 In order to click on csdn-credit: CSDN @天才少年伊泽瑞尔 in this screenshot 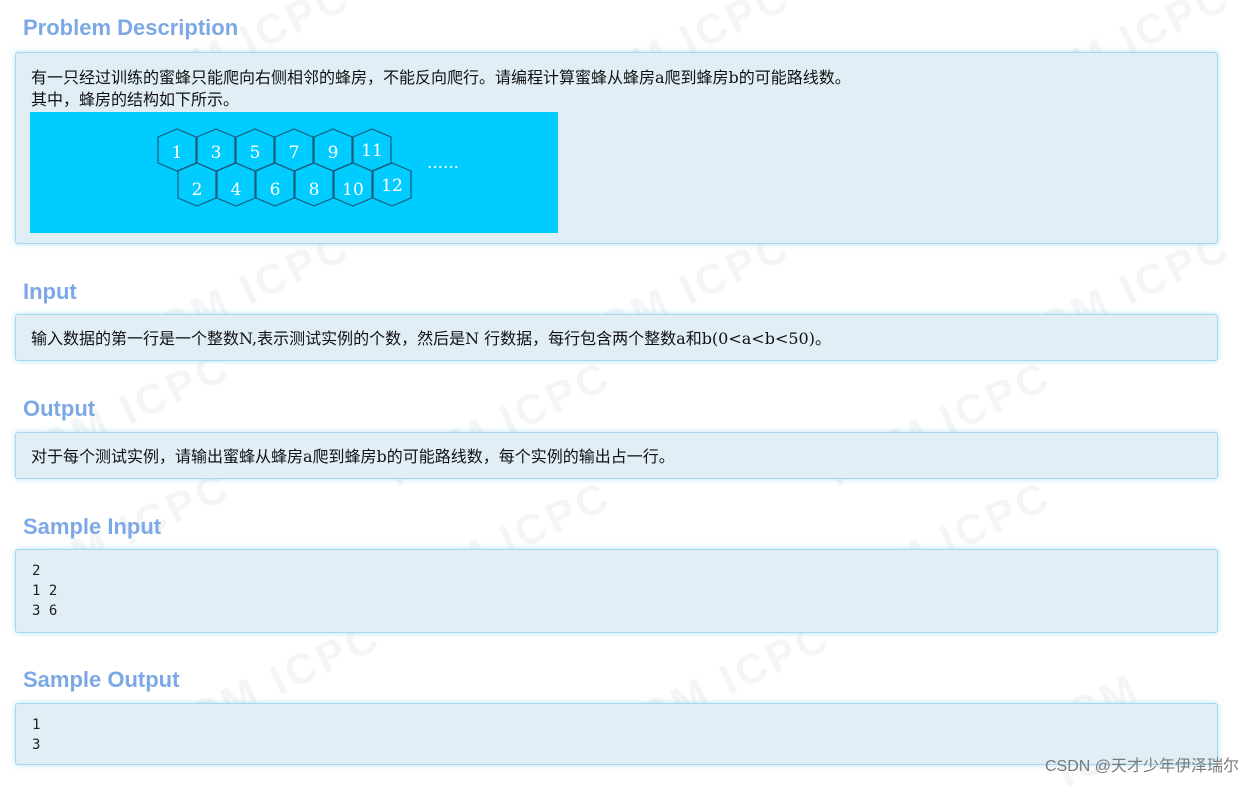, I will do `click(1141, 766)`.